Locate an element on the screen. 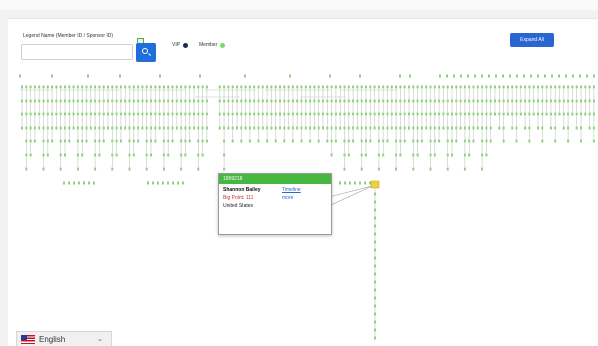 This screenshot has width=598, height=346. selected-node is located at coordinates (375, 184).